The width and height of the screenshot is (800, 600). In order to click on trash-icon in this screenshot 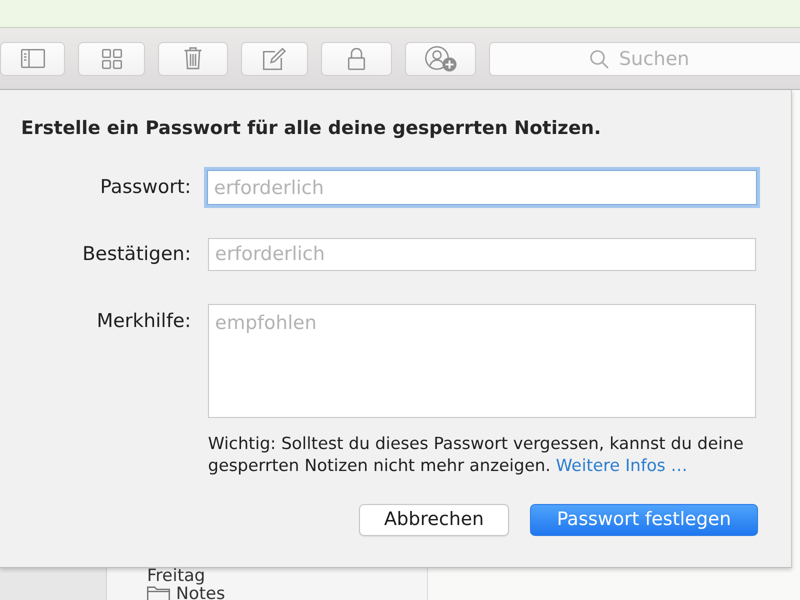, I will do `click(193, 58)`.